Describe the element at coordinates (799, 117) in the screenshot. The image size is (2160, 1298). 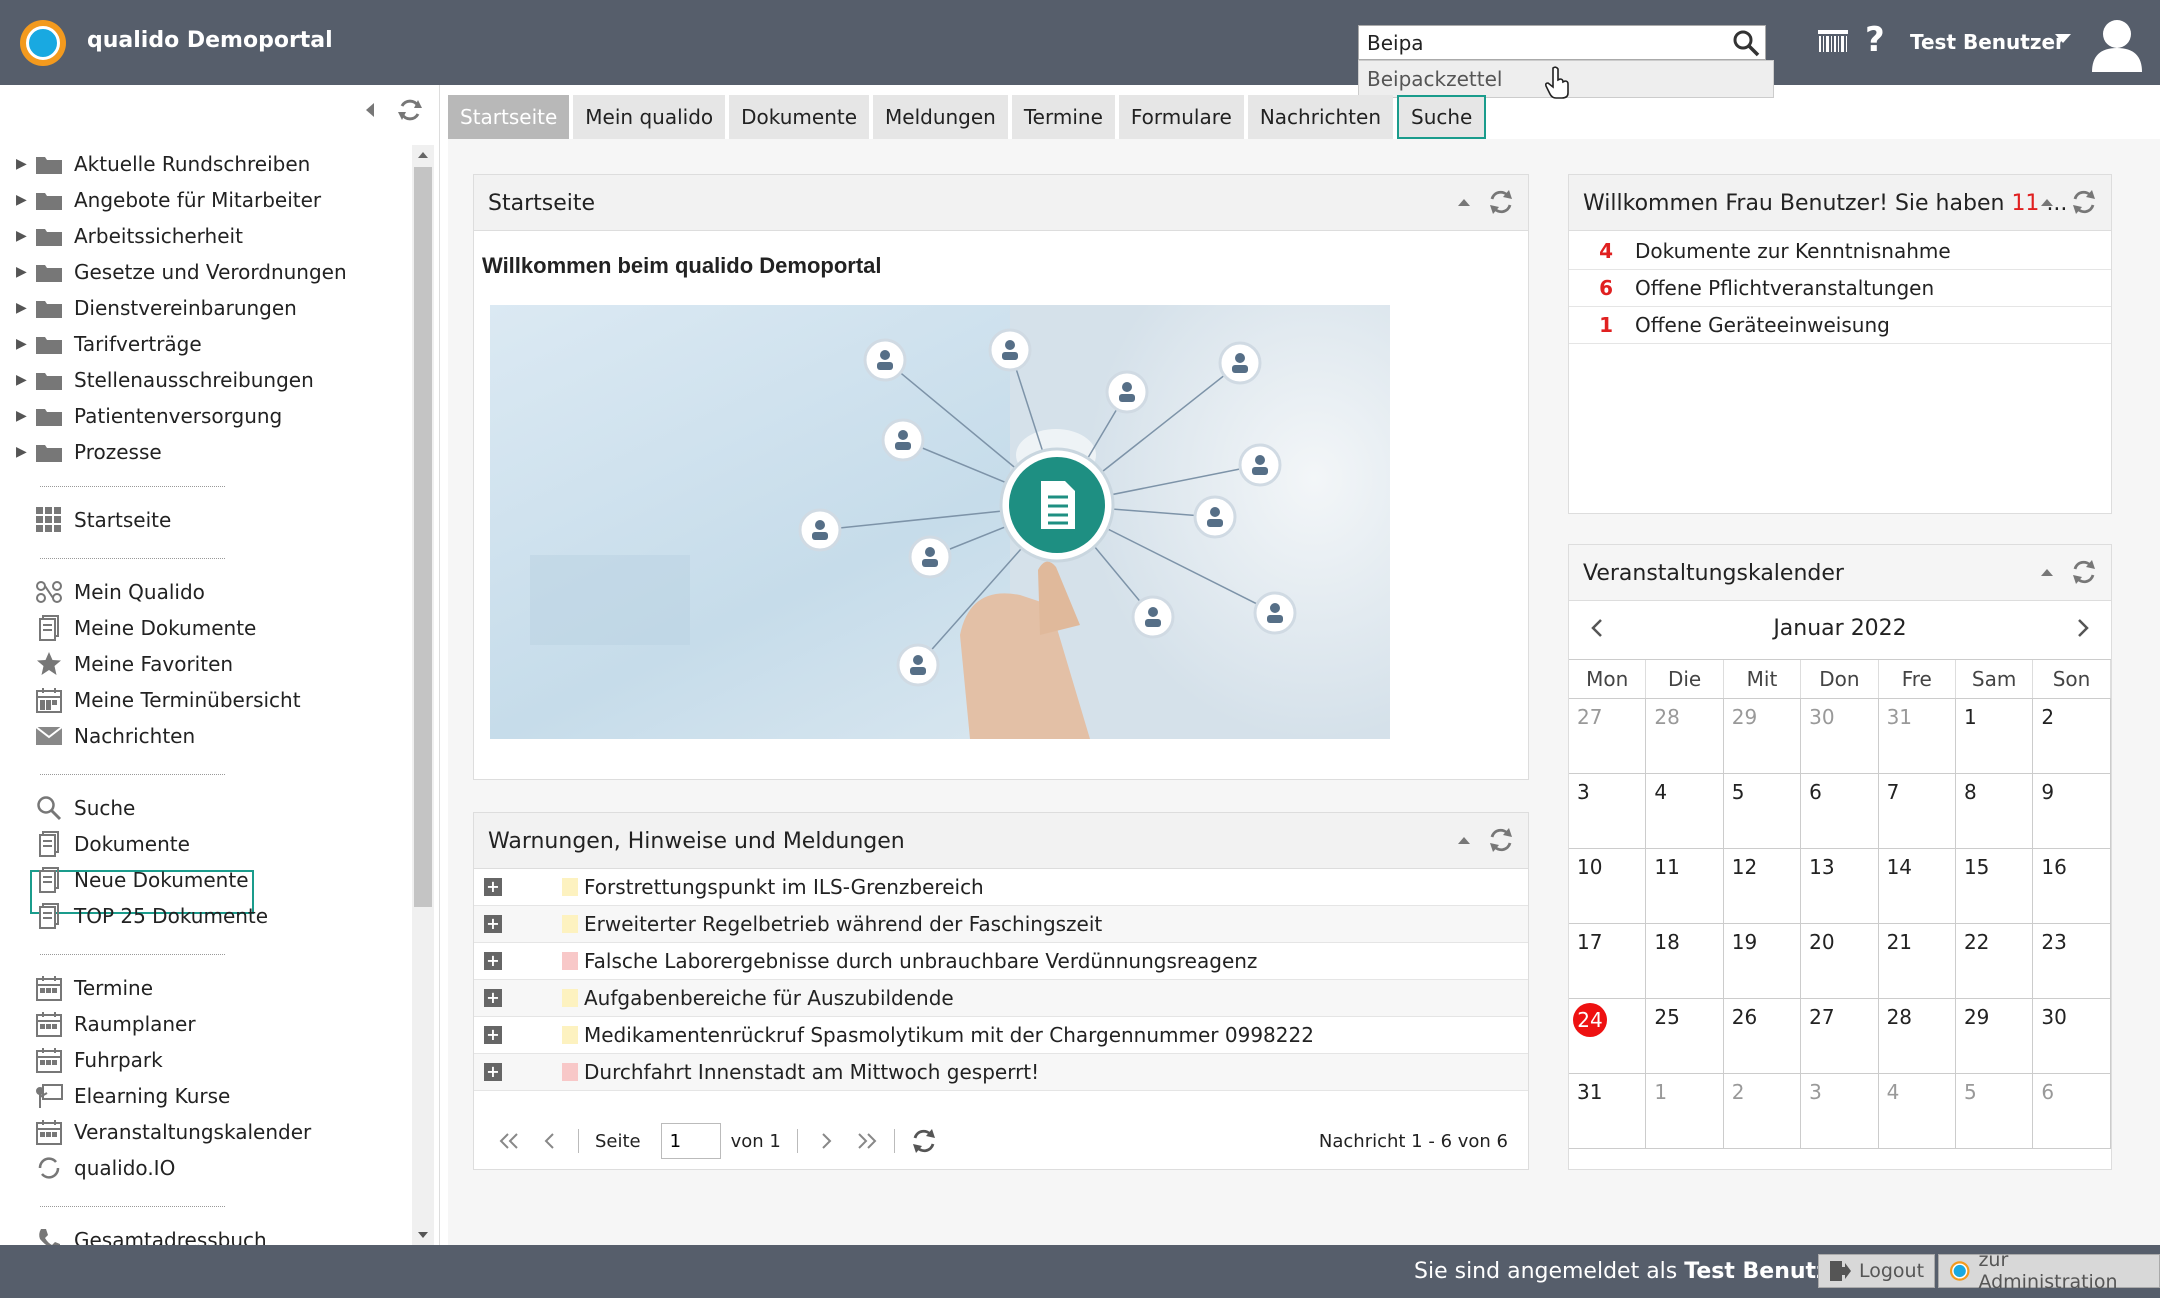
I see `tab-dokumente: Dokumente` at that location.